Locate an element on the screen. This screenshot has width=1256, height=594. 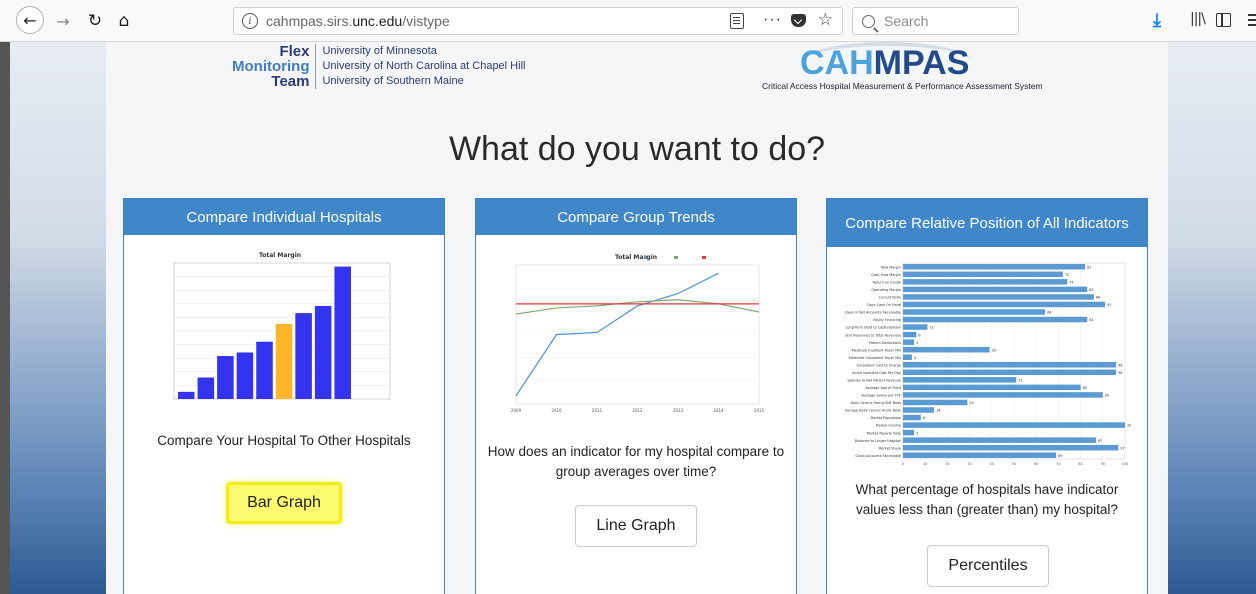
category-label: Average Salary per FTE is located at coordinates (881, 396).